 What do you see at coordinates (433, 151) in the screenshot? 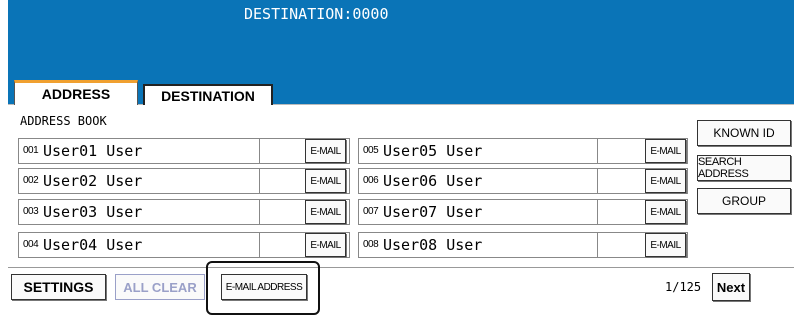
I see `entry-name: User05 User` at bounding box center [433, 151].